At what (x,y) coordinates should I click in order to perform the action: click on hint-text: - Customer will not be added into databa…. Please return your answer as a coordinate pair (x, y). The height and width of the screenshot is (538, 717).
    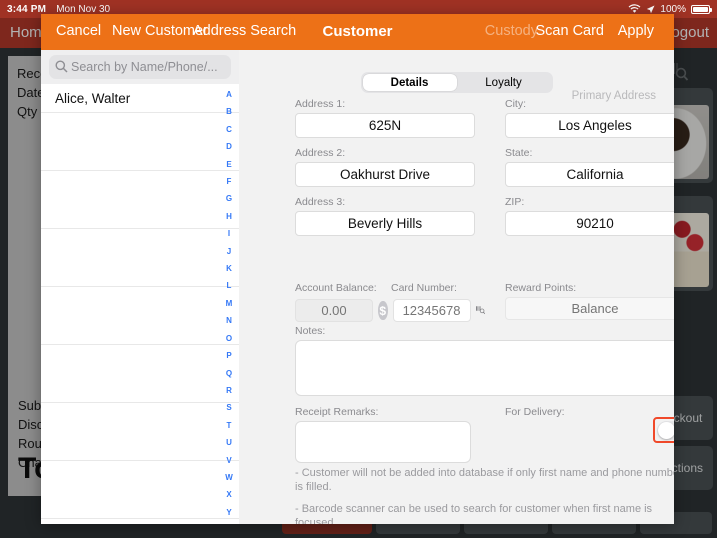
    Looking at the image, I should click on (484, 480).